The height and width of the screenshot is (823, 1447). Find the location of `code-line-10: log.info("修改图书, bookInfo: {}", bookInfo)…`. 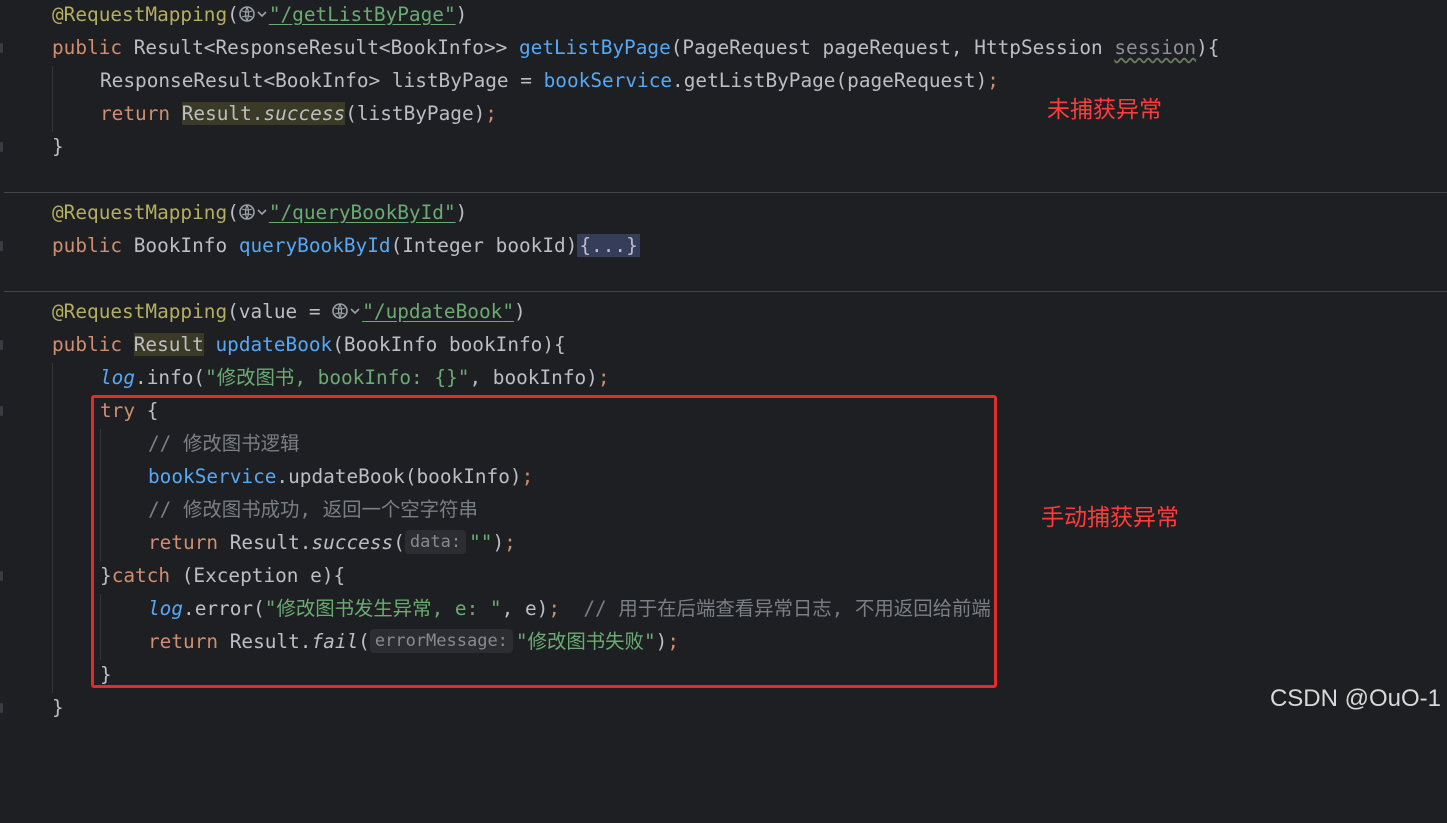

code-line-10: log.info("修改图书, bookInfo: {}", bookInfo)… is located at coordinates (723, 377).